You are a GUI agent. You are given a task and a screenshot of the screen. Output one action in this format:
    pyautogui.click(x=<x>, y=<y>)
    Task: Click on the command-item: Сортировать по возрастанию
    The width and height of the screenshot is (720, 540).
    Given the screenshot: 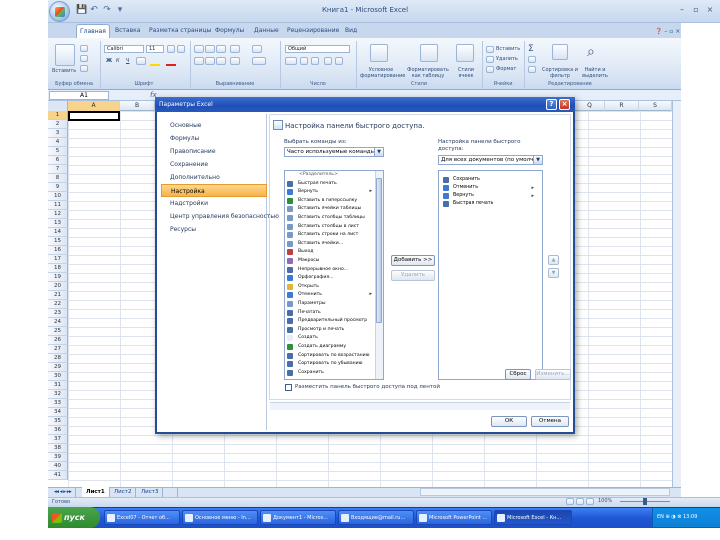 What is the action you would take?
    pyautogui.click(x=329, y=356)
    